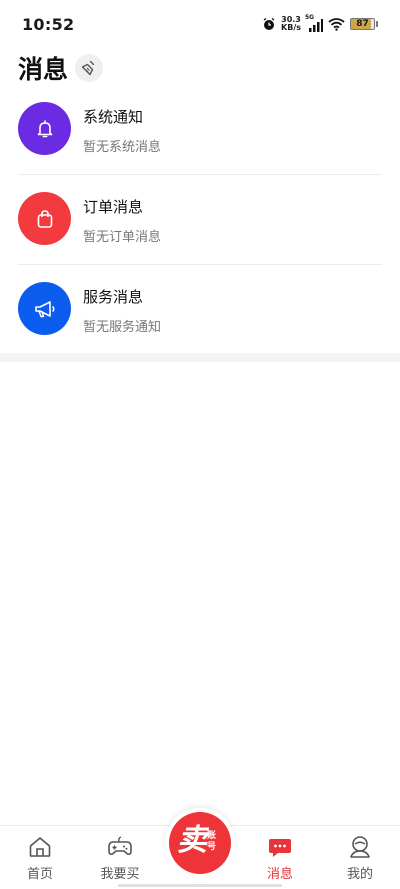 This screenshot has height=889, width=400. Describe the element at coordinates (291, 27) in the screenshot. I see `network-speed-unit: KB/s` at that location.